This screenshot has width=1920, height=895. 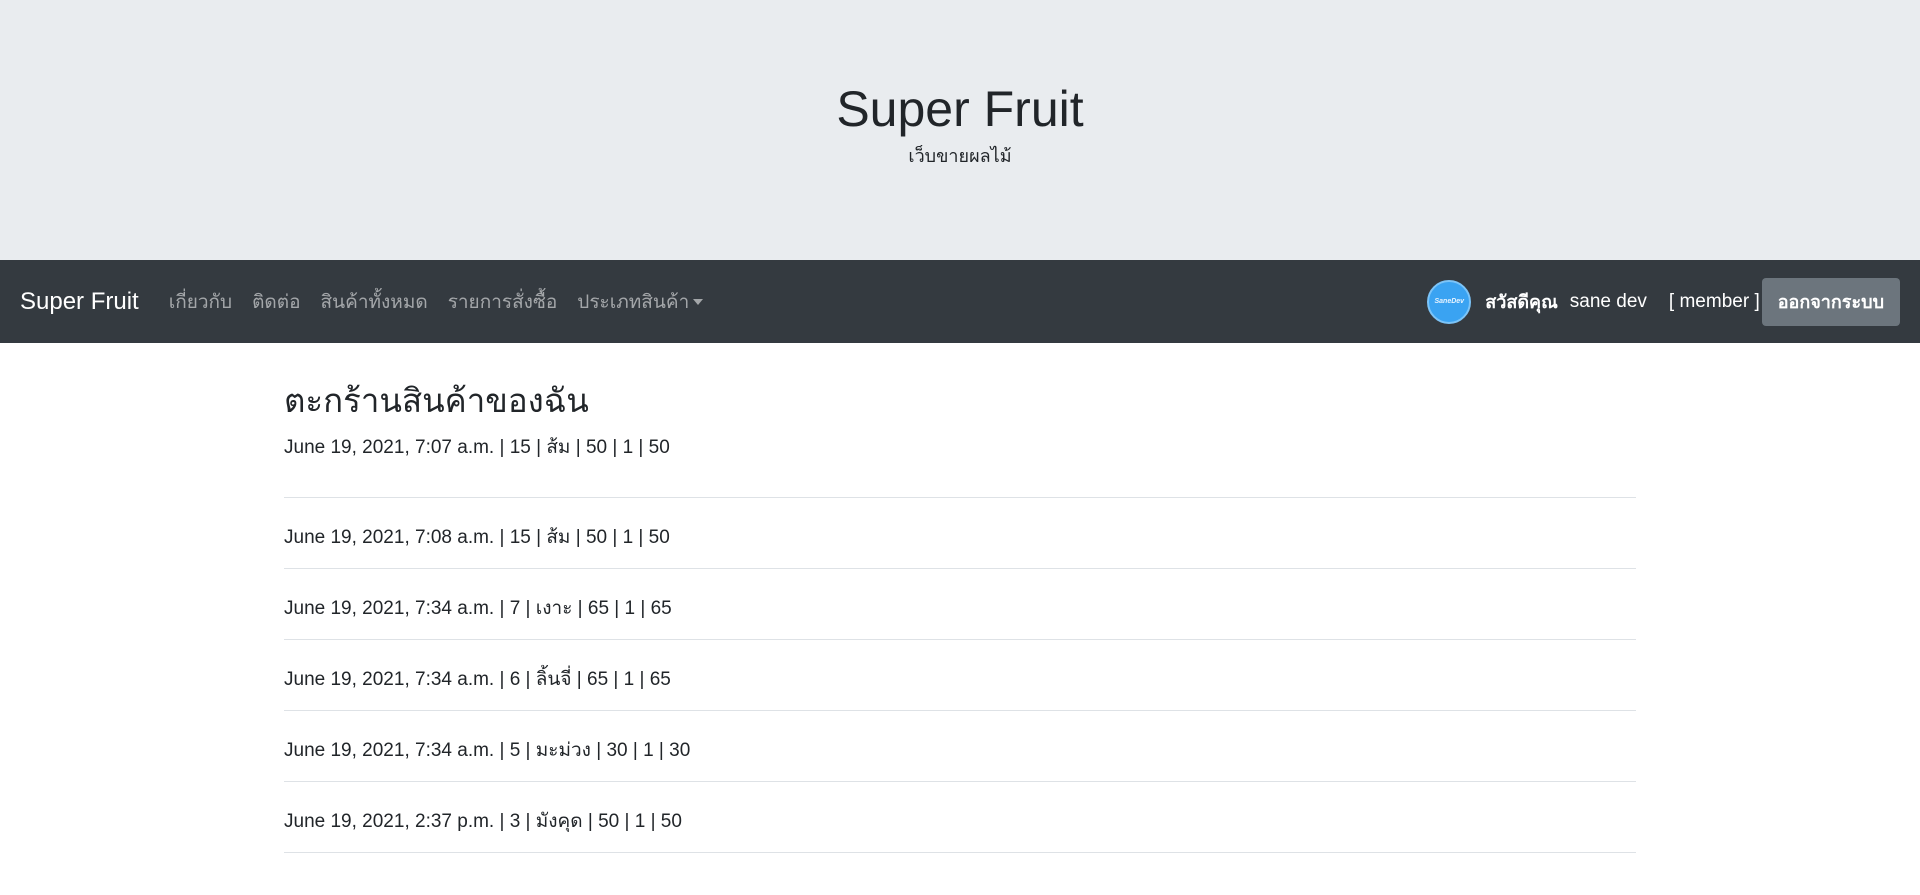 I want to click on caret-down-icon, so click(x=698, y=301).